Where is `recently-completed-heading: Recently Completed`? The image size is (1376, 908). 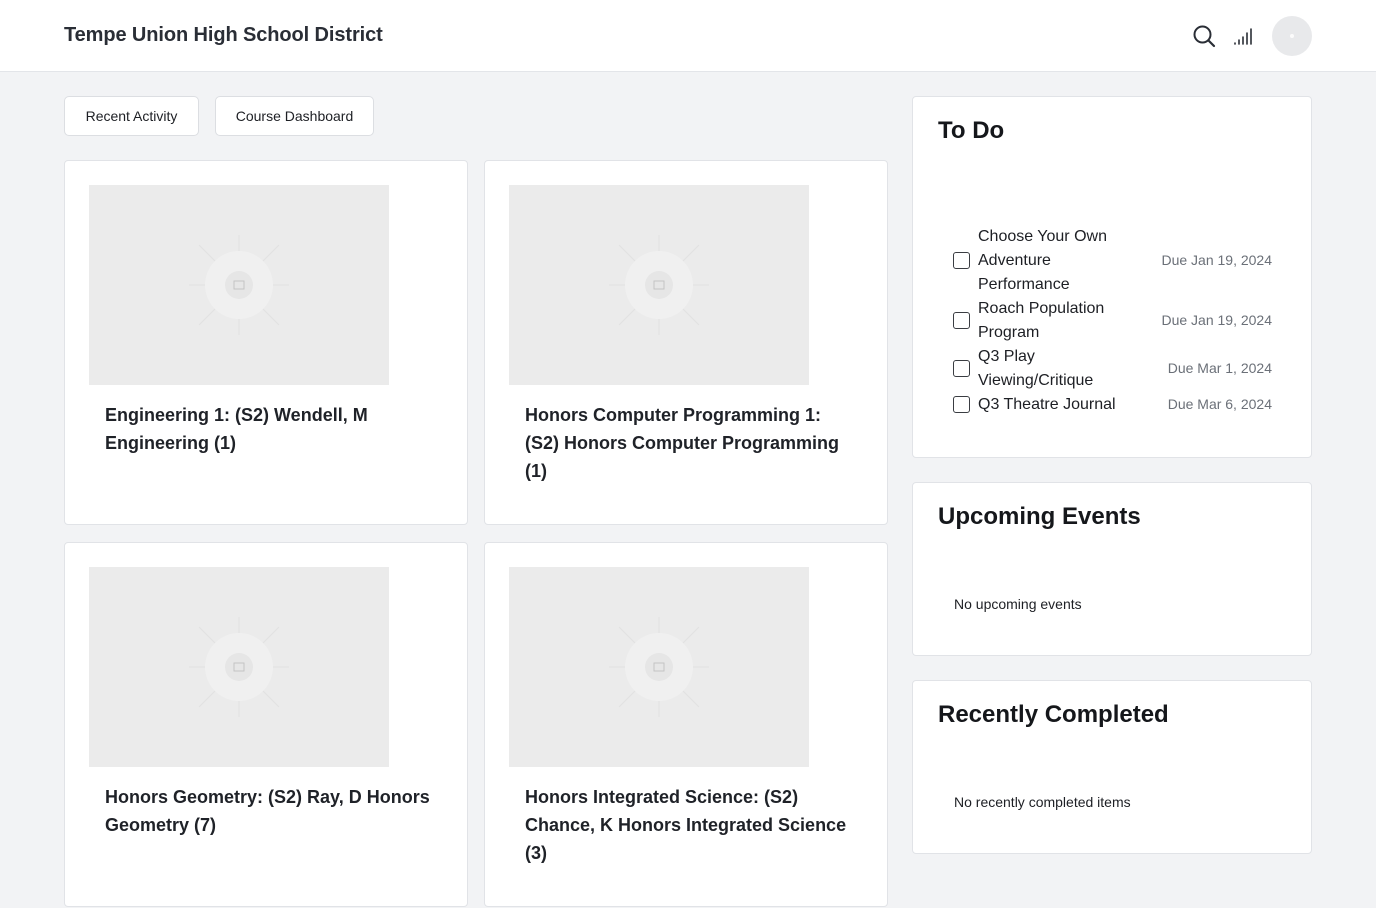
recently-completed-heading: Recently Completed is located at coordinates (1053, 714).